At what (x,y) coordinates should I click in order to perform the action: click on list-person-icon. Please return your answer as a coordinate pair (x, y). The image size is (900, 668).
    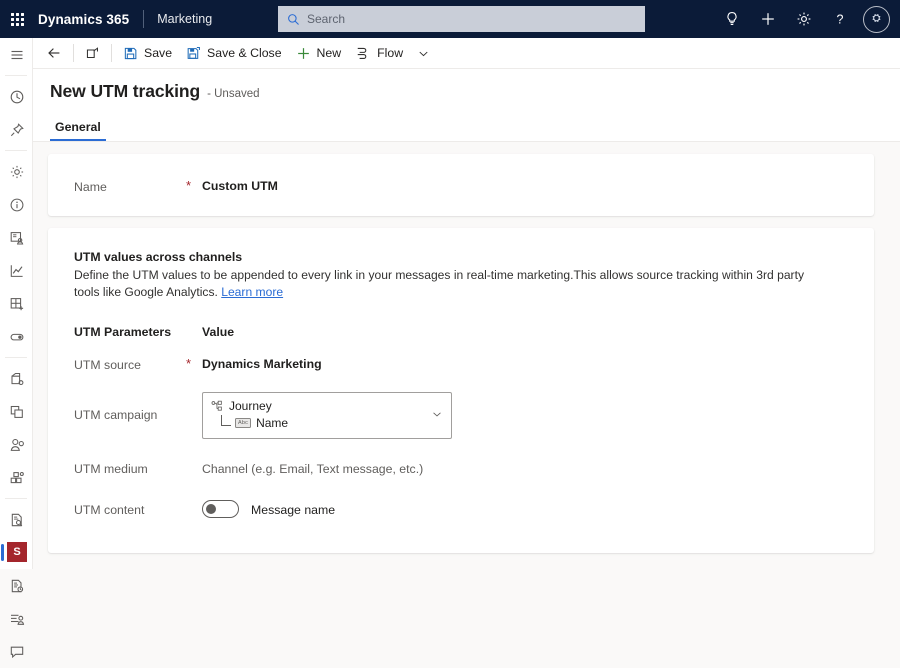
    Looking at the image, I should click on (17, 619).